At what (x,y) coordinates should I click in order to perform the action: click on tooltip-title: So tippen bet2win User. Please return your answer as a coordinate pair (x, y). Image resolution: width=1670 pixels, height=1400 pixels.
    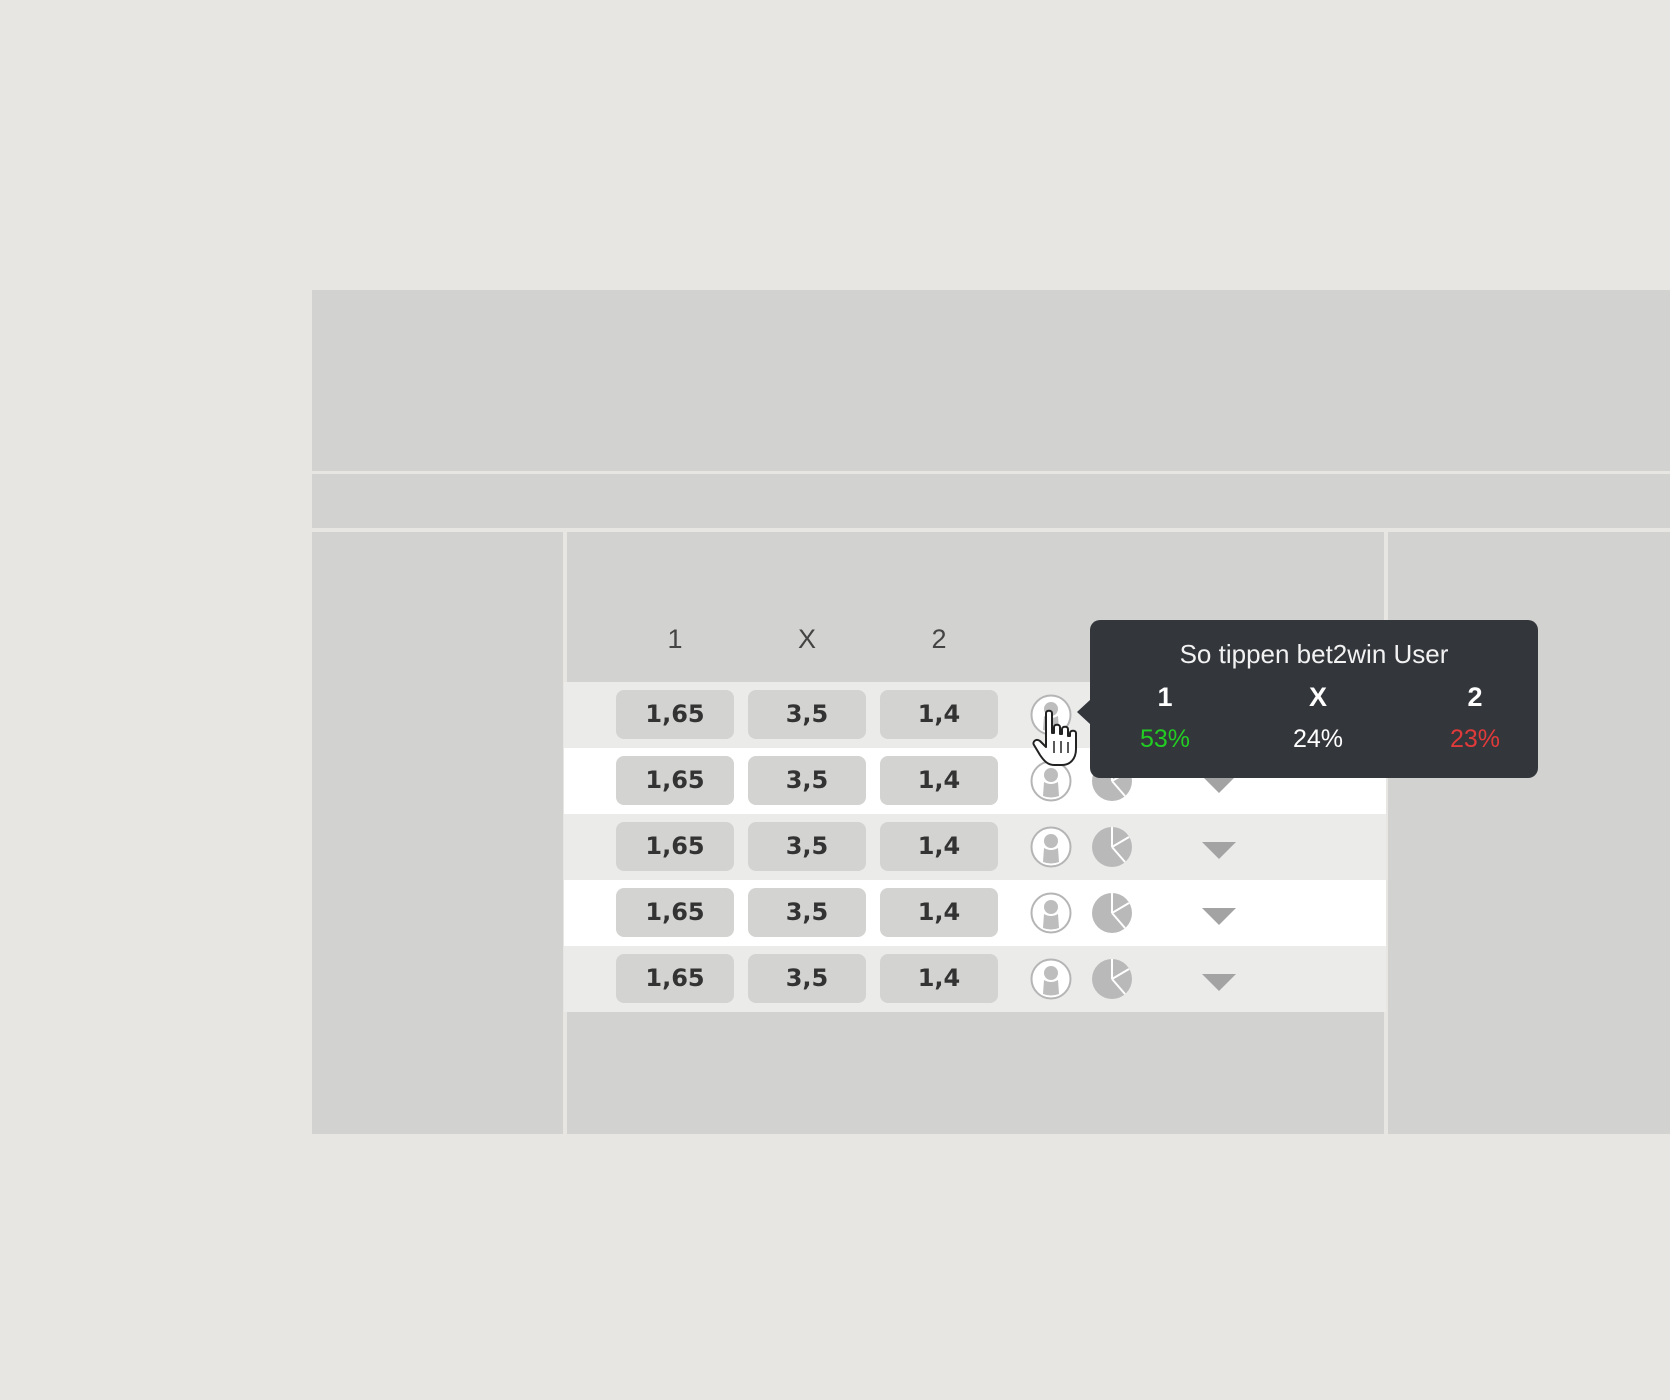
    Looking at the image, I should click on (1314, 654).